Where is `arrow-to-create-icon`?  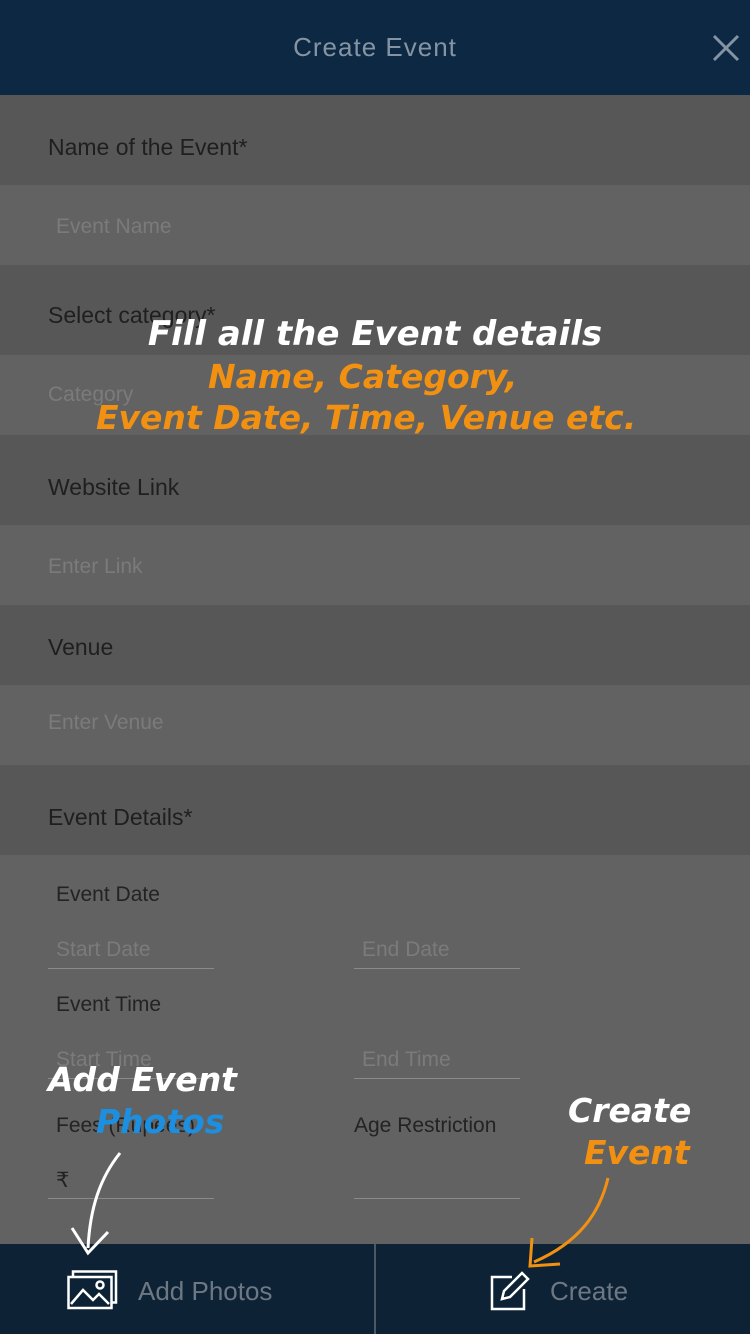 arrow-to-create-icon is located at coordinates (569, 1222).